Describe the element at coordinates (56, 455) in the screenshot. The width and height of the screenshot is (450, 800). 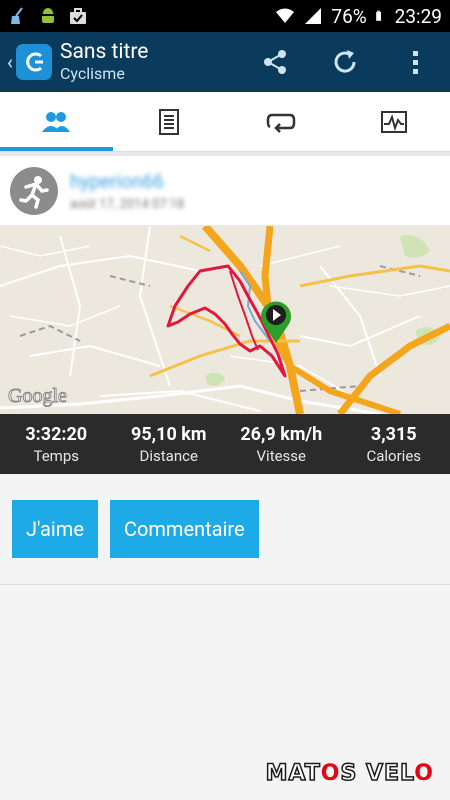
I see `stat-label: Temps` at that location.